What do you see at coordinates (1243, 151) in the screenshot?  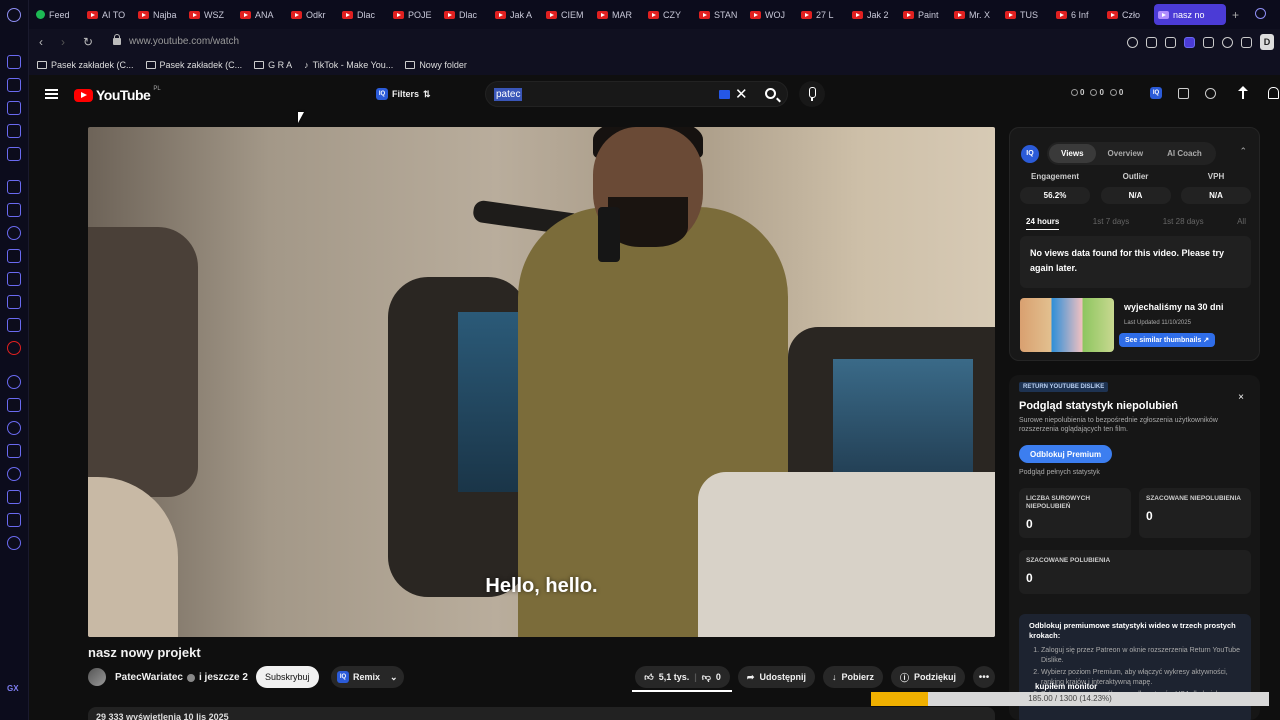 I see `collapse-chevron-icon: ⌃` at bounding box center [1243, 151].